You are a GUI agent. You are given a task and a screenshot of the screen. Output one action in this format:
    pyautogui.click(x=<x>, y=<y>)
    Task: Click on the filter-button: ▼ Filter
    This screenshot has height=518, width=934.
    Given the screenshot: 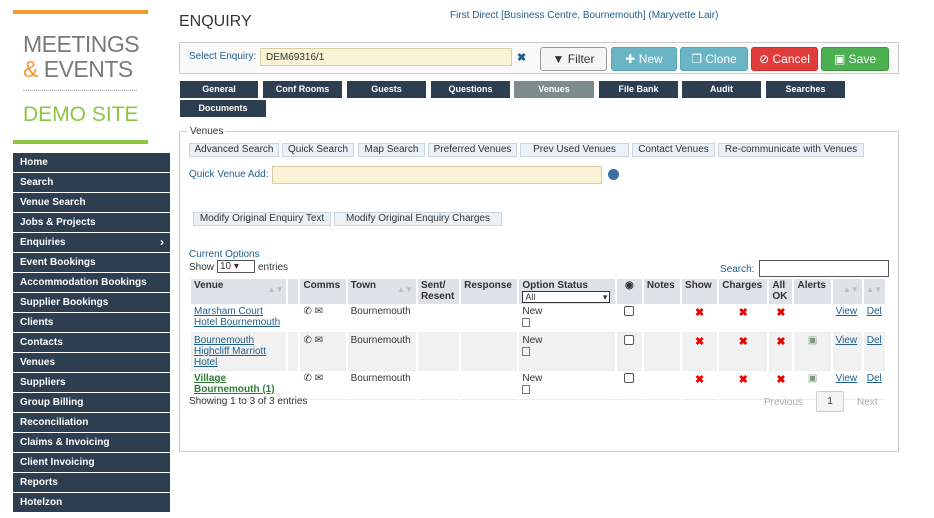 What is the action you would take?
    pyautogui.click(x=573, y=59)
    